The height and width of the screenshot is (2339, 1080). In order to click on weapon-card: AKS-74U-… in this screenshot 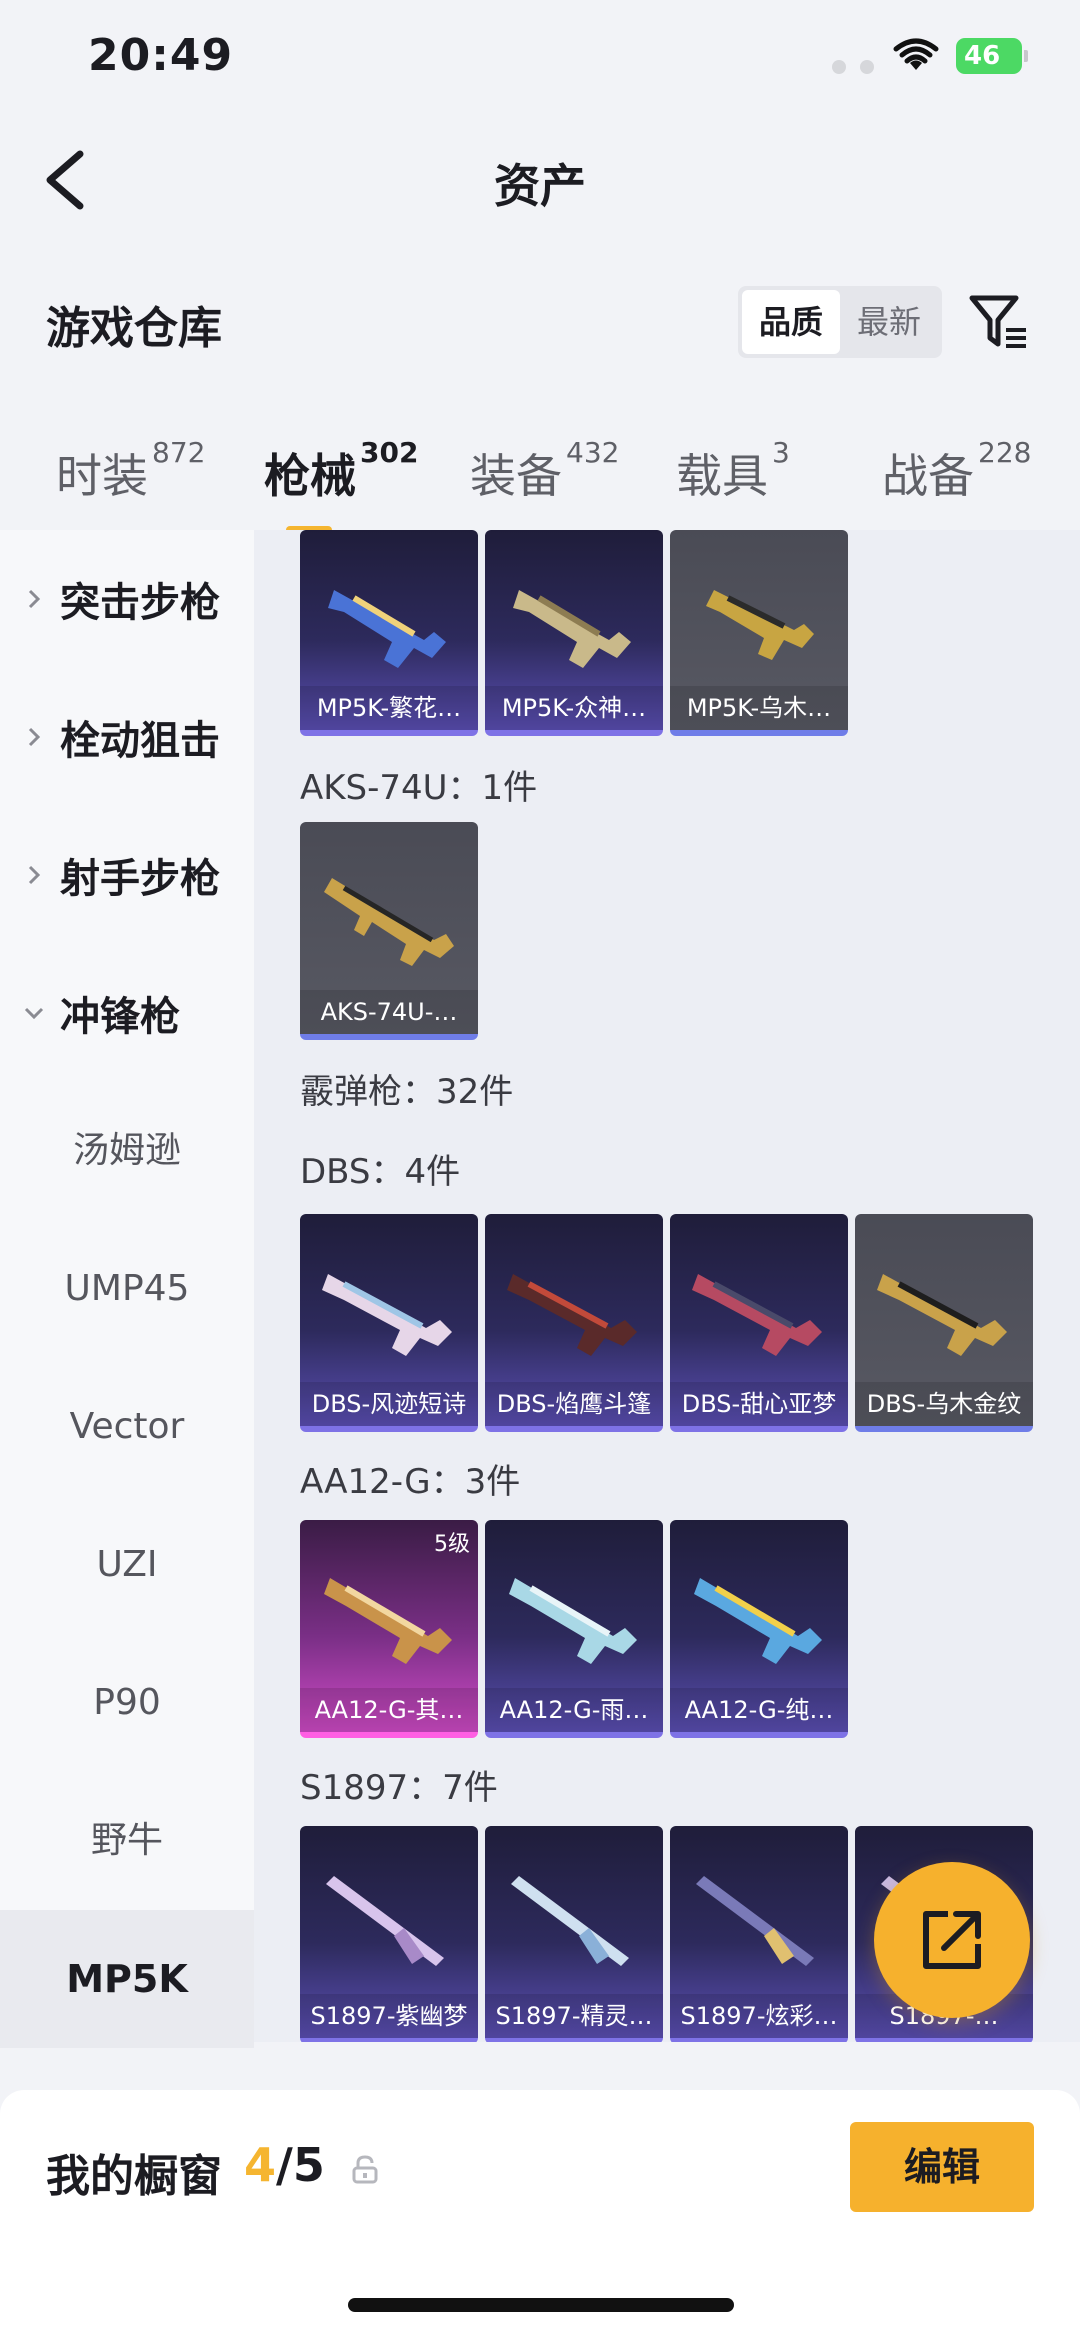, I will do `click(389, 931)`.